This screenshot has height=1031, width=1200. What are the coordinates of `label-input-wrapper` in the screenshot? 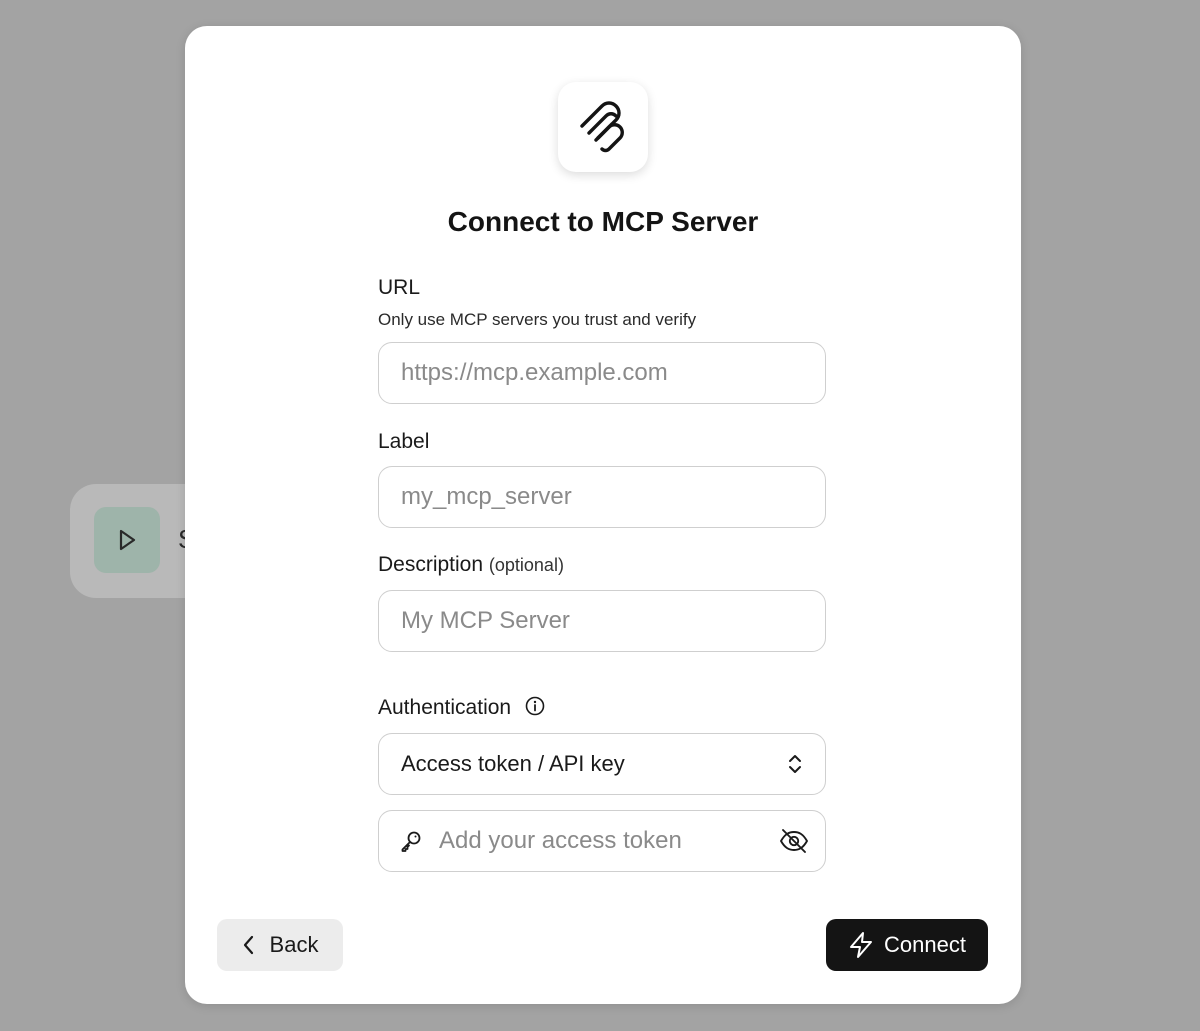 It's located at (602, 497).